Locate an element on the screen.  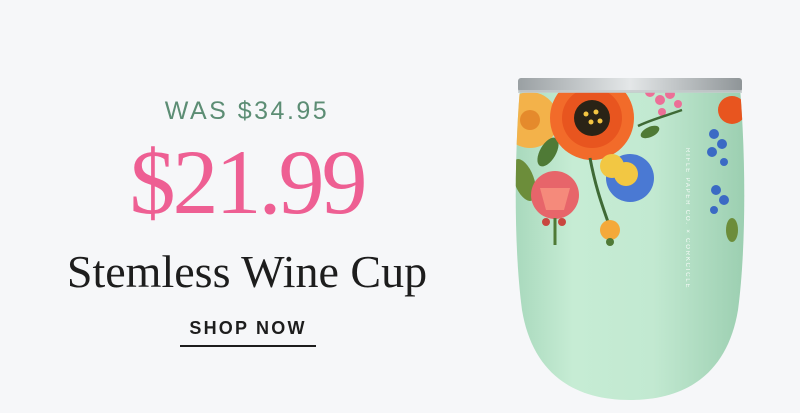
cup-lid is located at coordinates (630, 85).